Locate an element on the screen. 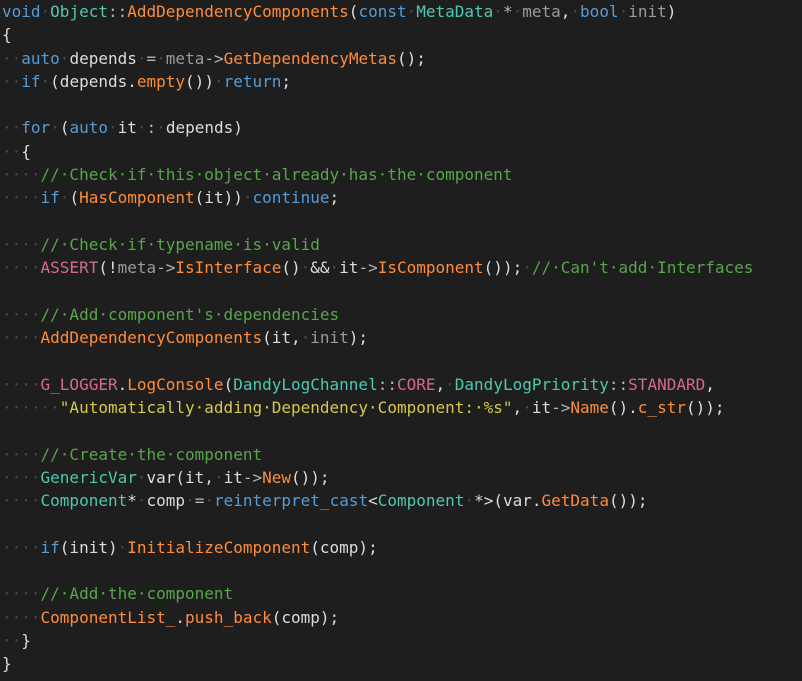 The height and width of the screenshot is (681, 802). code-line: ····//·Check·if·typename·is·valid is located at coordinates (377, 244).